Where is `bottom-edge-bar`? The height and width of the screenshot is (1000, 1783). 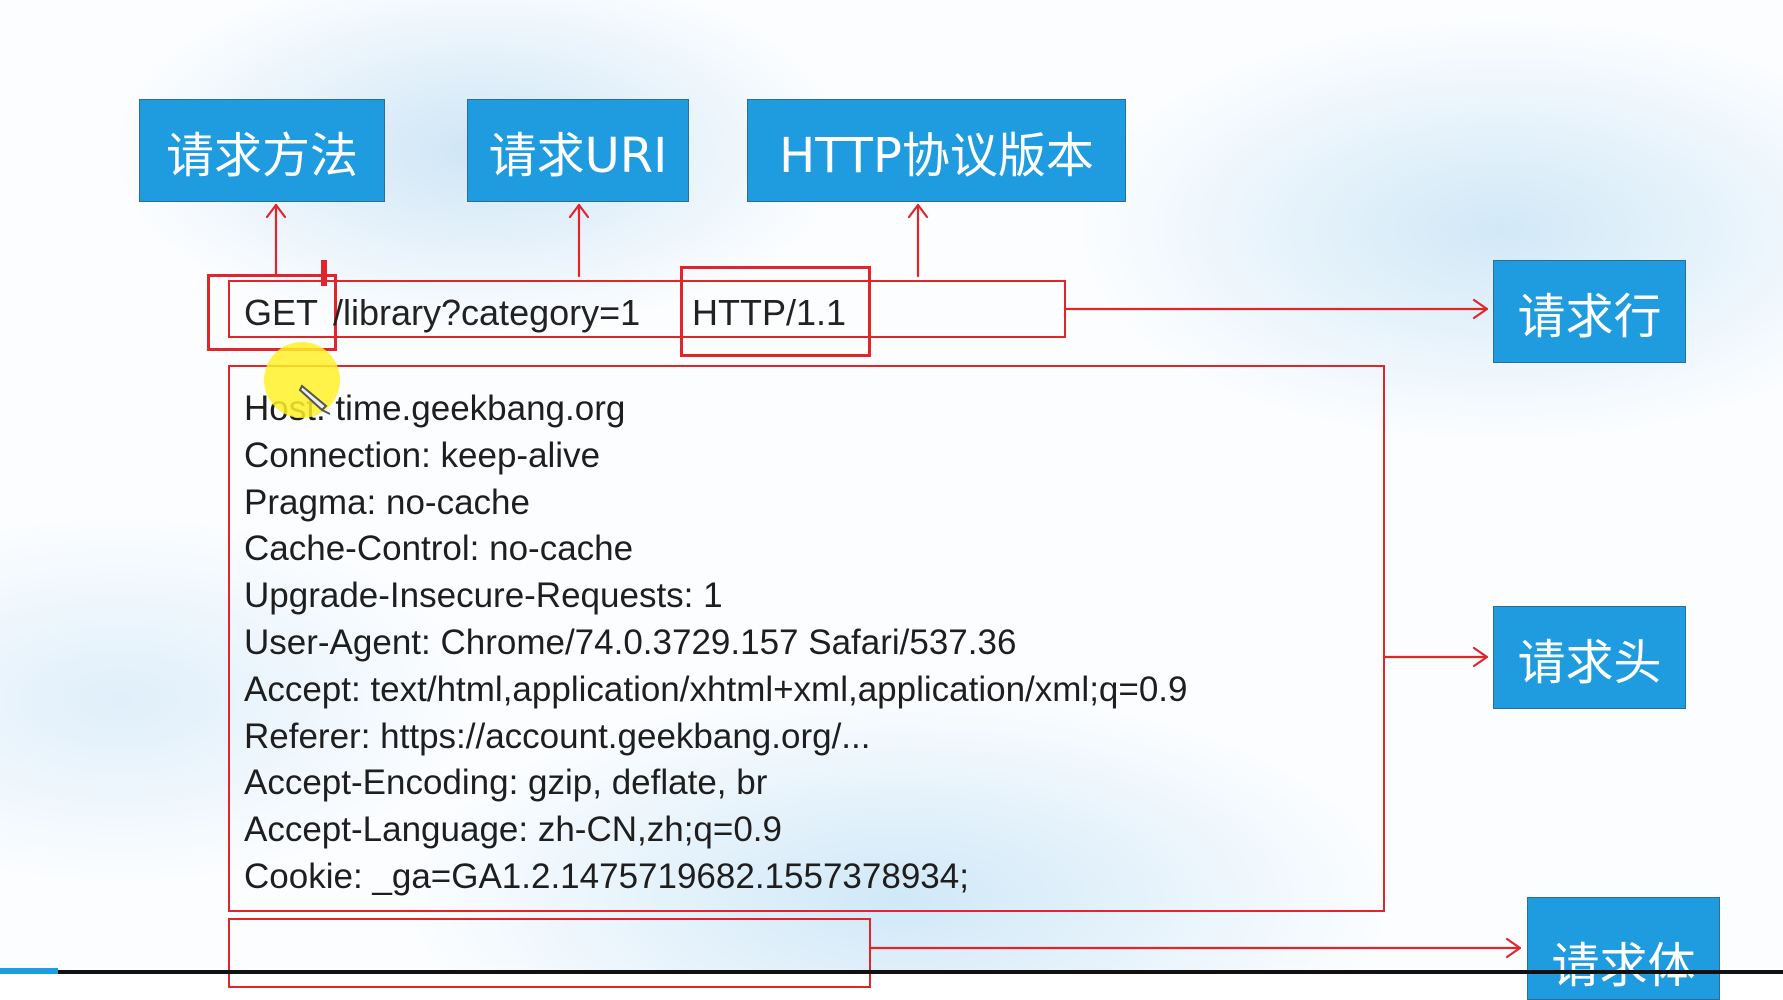
bottom-edge-bar is located at coordinates (891, 972).